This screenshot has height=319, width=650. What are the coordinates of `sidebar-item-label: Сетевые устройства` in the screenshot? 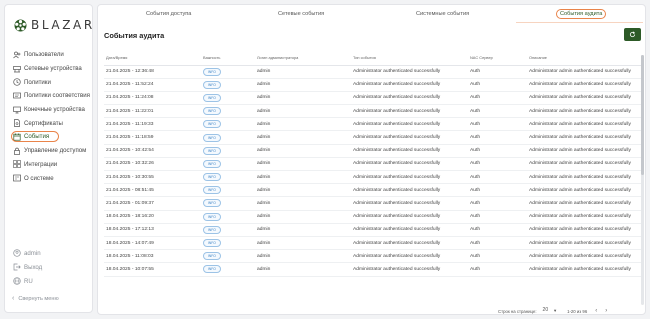 It's located at (53, 69).